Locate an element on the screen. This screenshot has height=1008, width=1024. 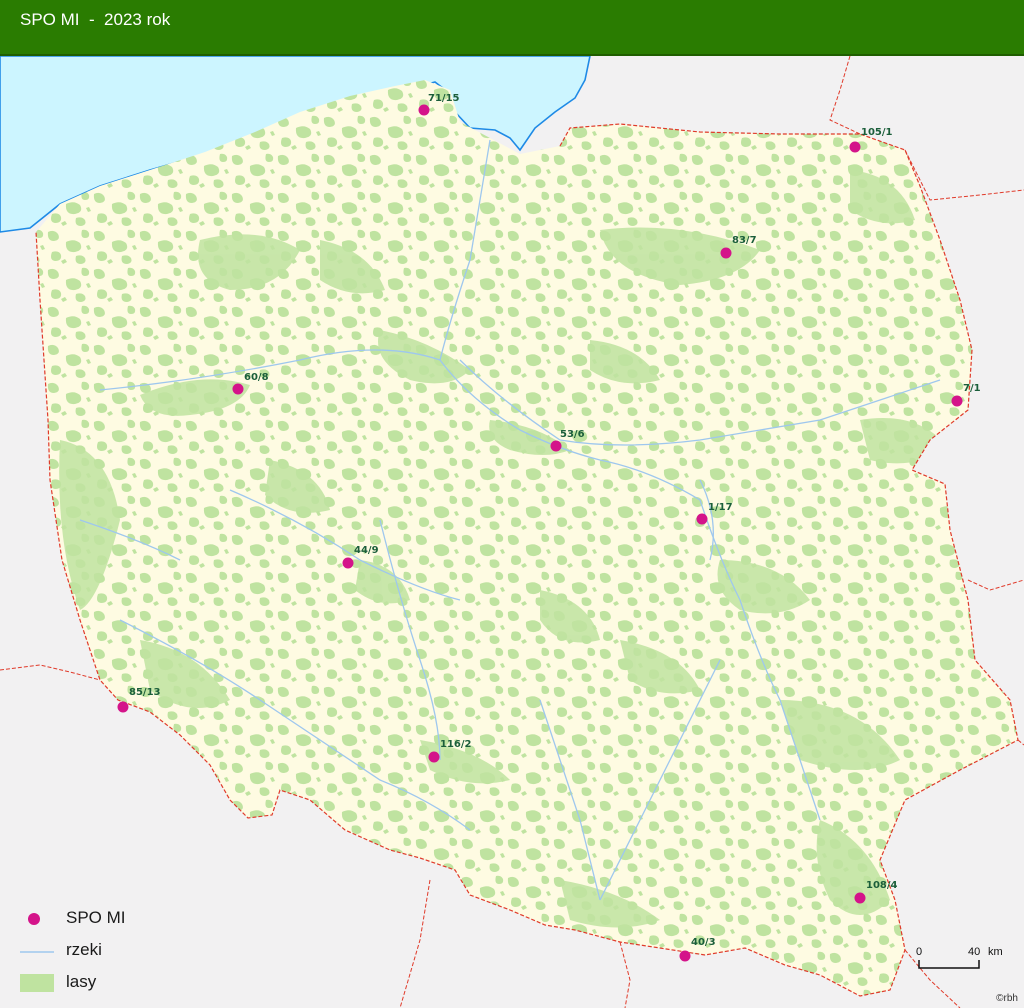
site-label: 1/17 is located at coordinates (720, 507).